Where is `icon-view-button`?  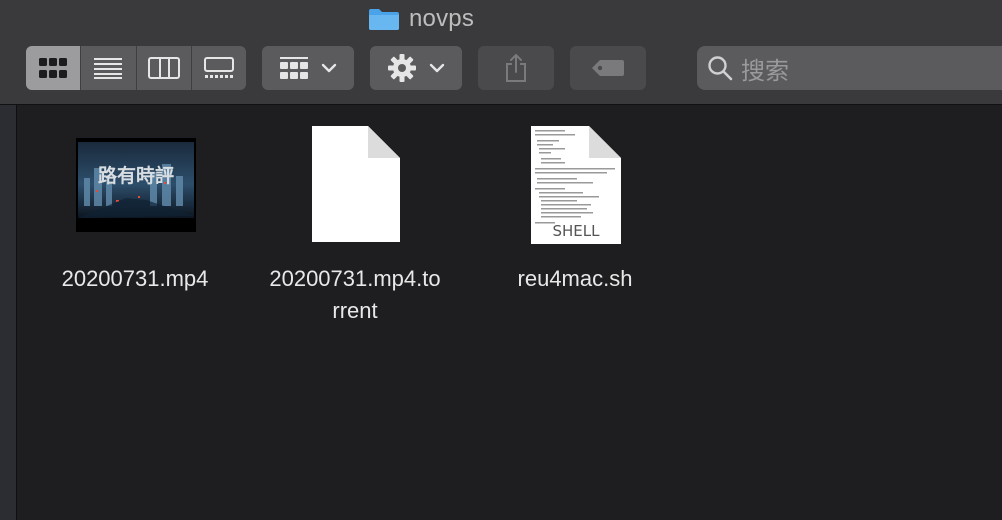
icon-view-button is located at coordinates (54, 68).